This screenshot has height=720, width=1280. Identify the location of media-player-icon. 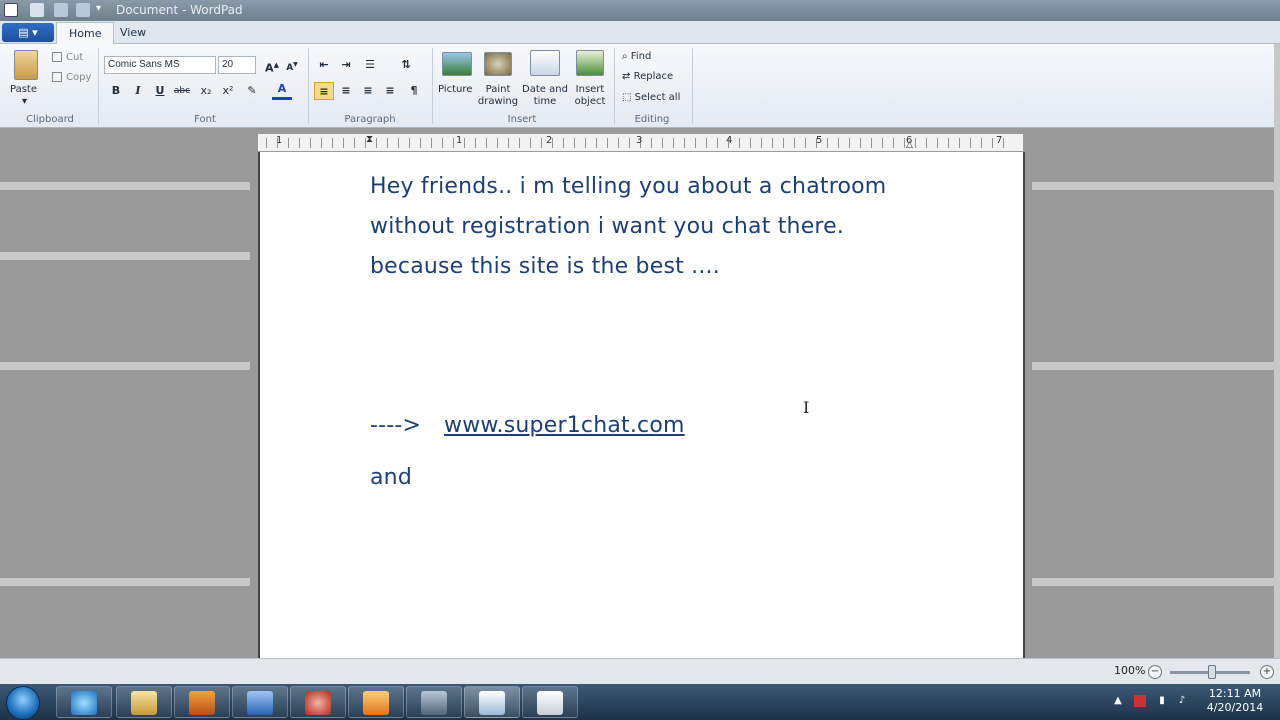
(202, 703).